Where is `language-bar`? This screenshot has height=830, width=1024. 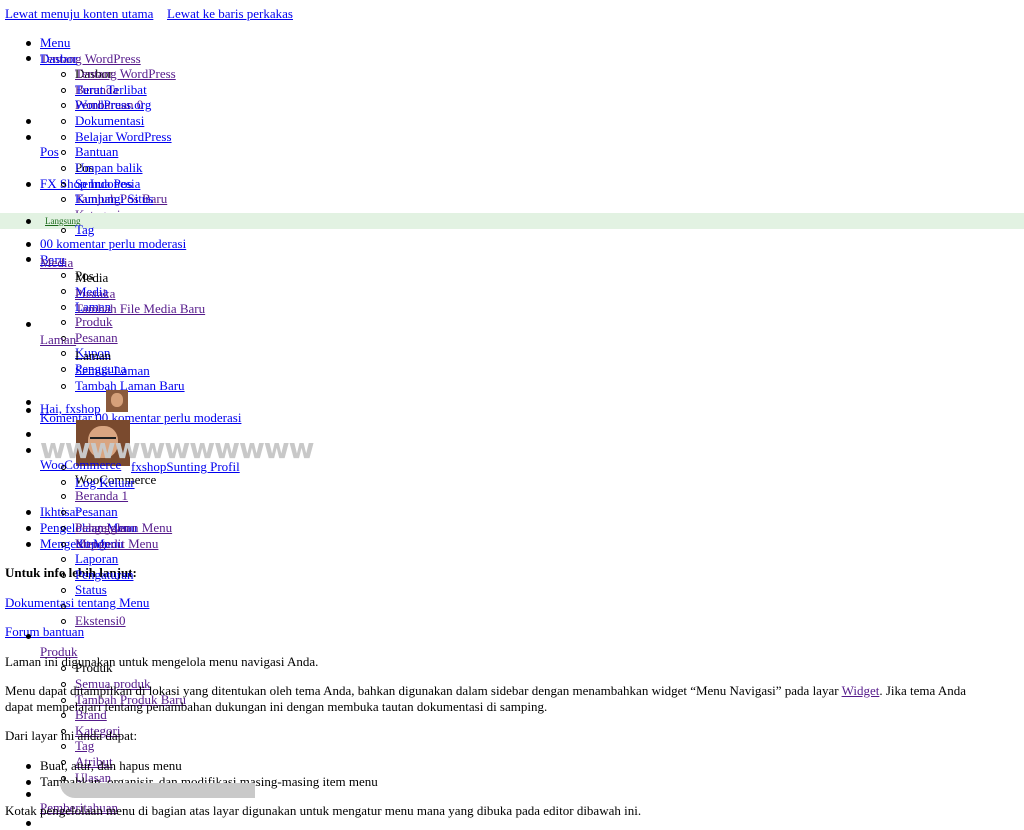 language-bar is located at coordinates (512, 221).